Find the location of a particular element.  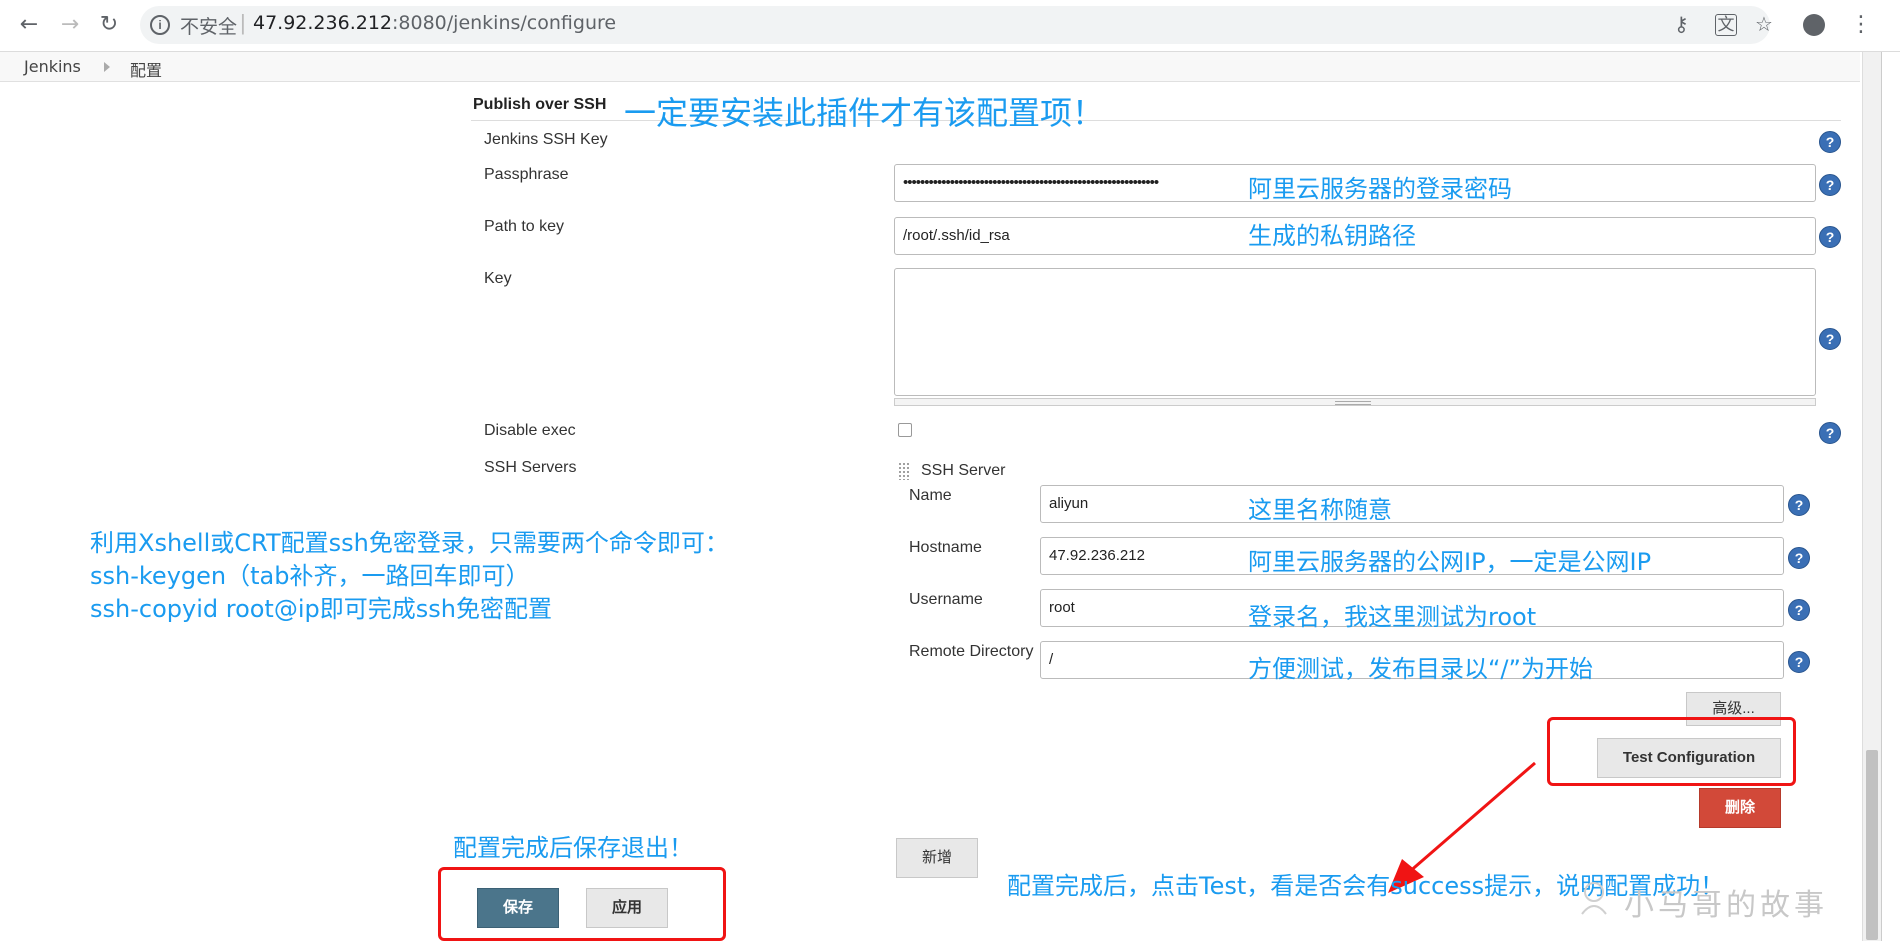

key-textarea is located at coordinates (1355, 332).